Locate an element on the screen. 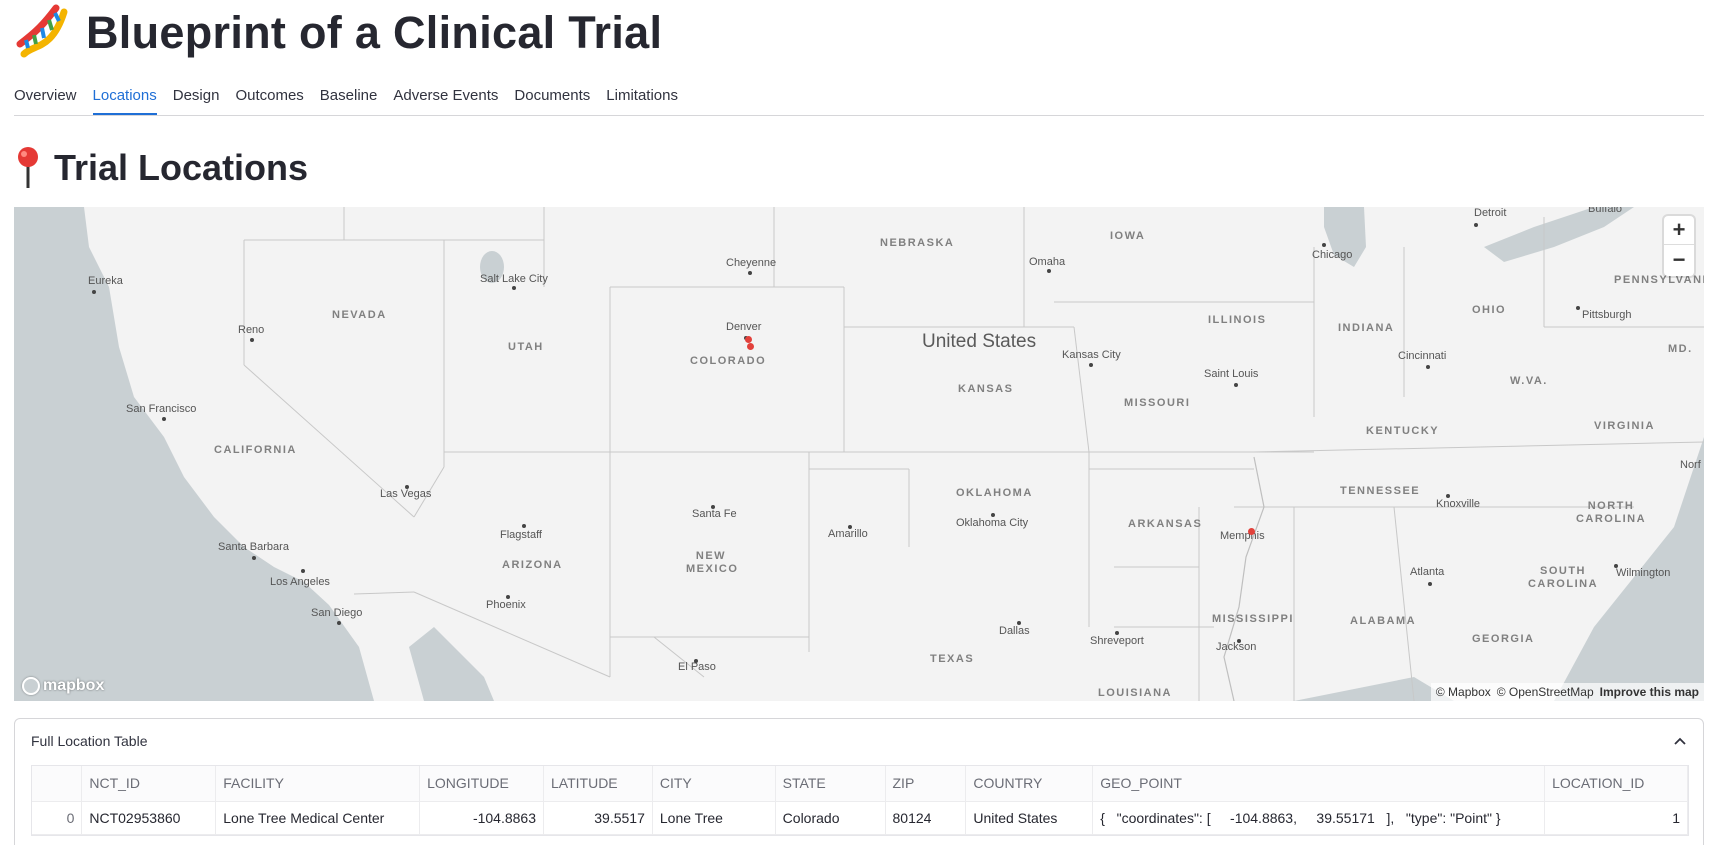 This screenshot has height=845, width=1716. chevron-up-icon is located at coordinates (1680, 741).